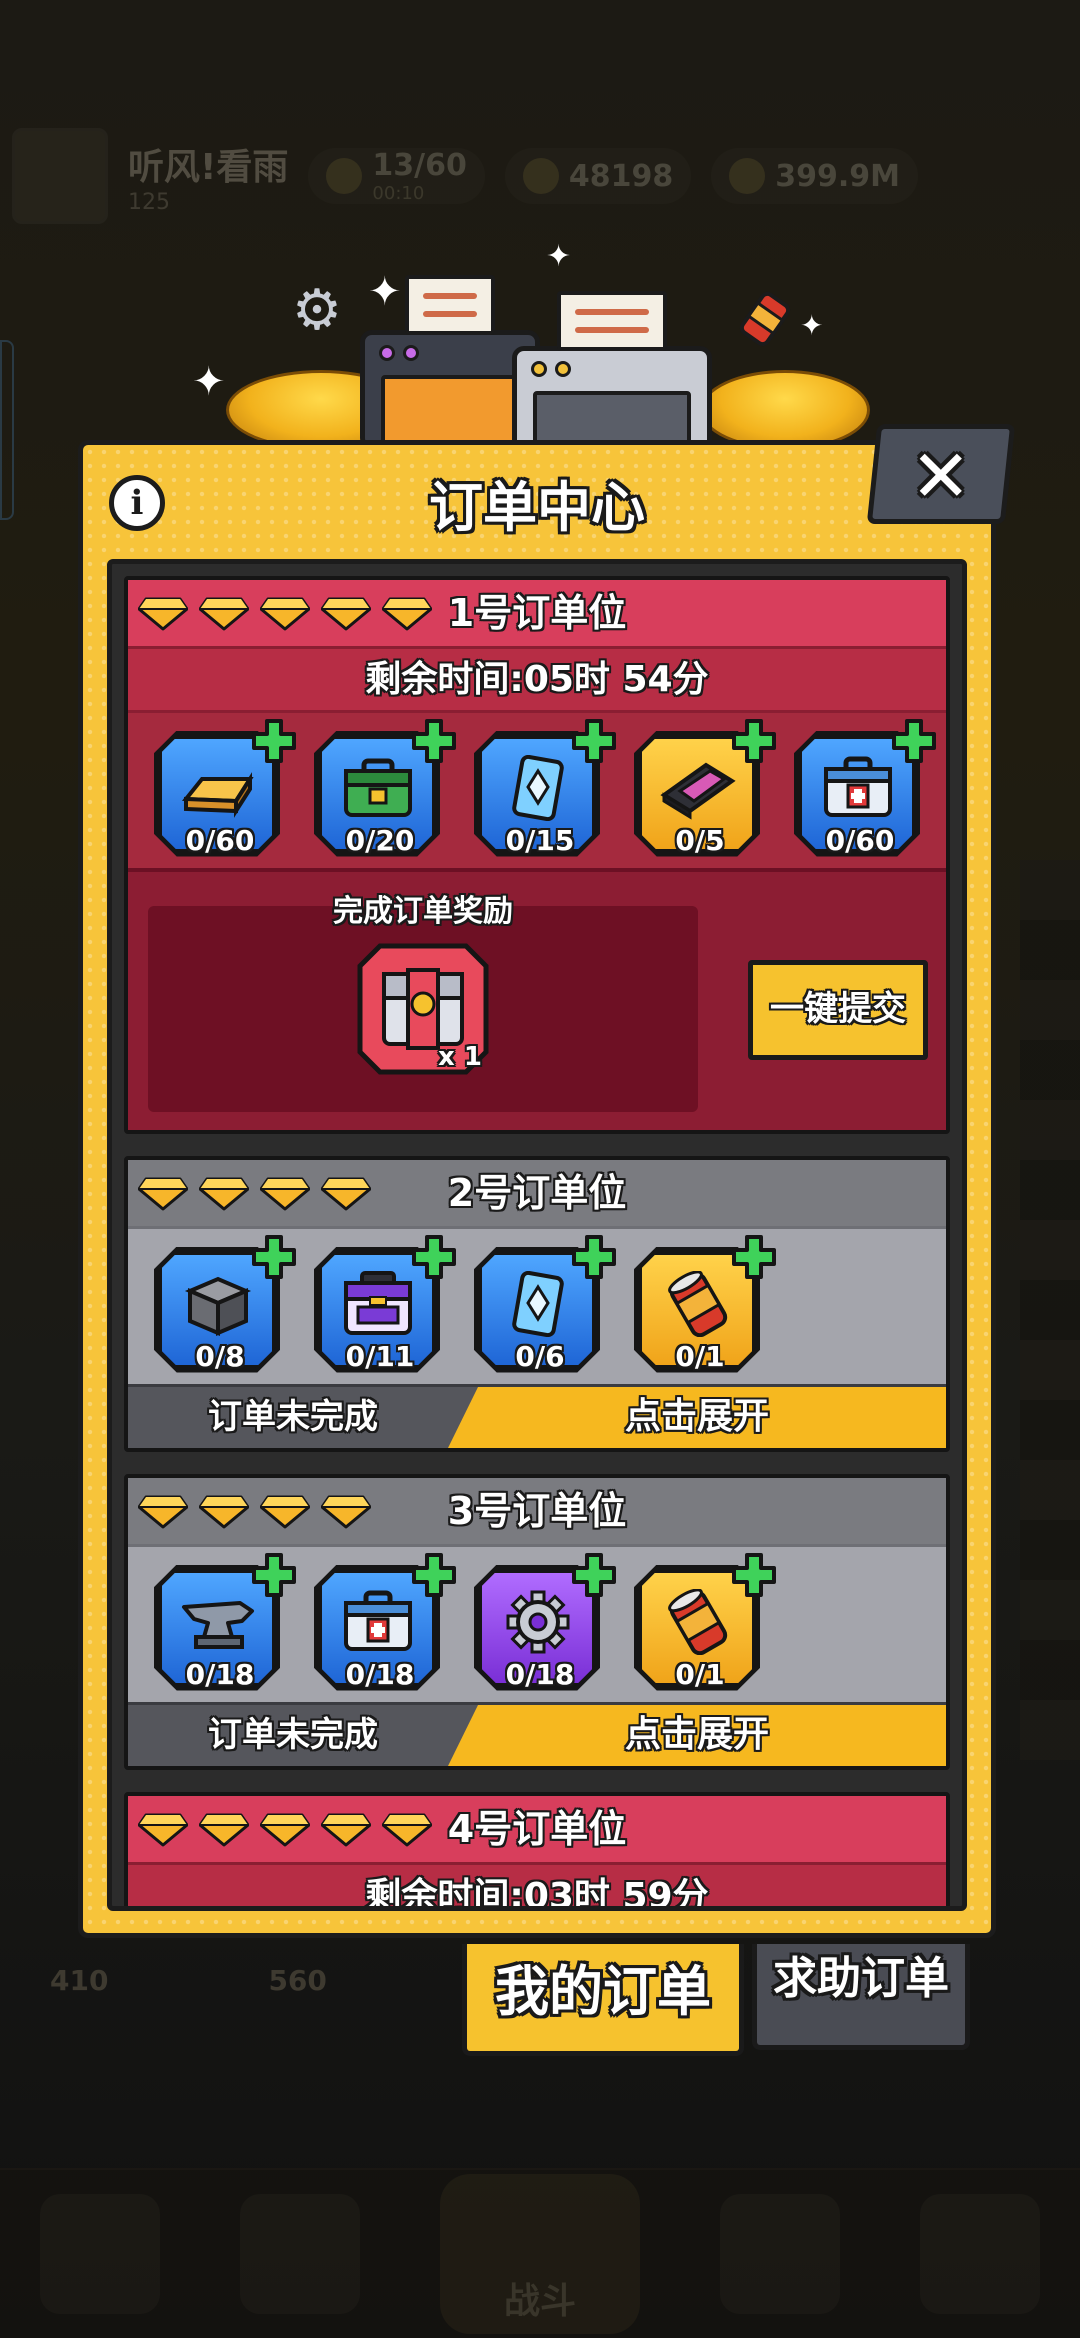 Image resolution: width=1080 pixels, height=2338 pixels. Describe the element at coordinates (60, 176) in the screenshot. I see `player-avatar` at that location.